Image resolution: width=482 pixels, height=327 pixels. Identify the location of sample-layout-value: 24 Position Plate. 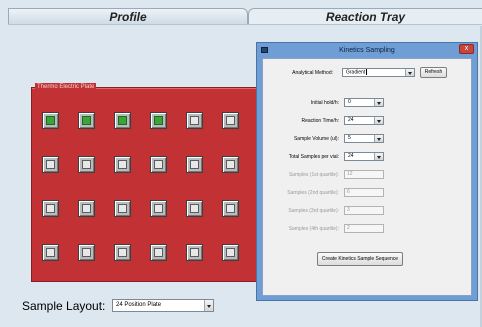
(139, 305).